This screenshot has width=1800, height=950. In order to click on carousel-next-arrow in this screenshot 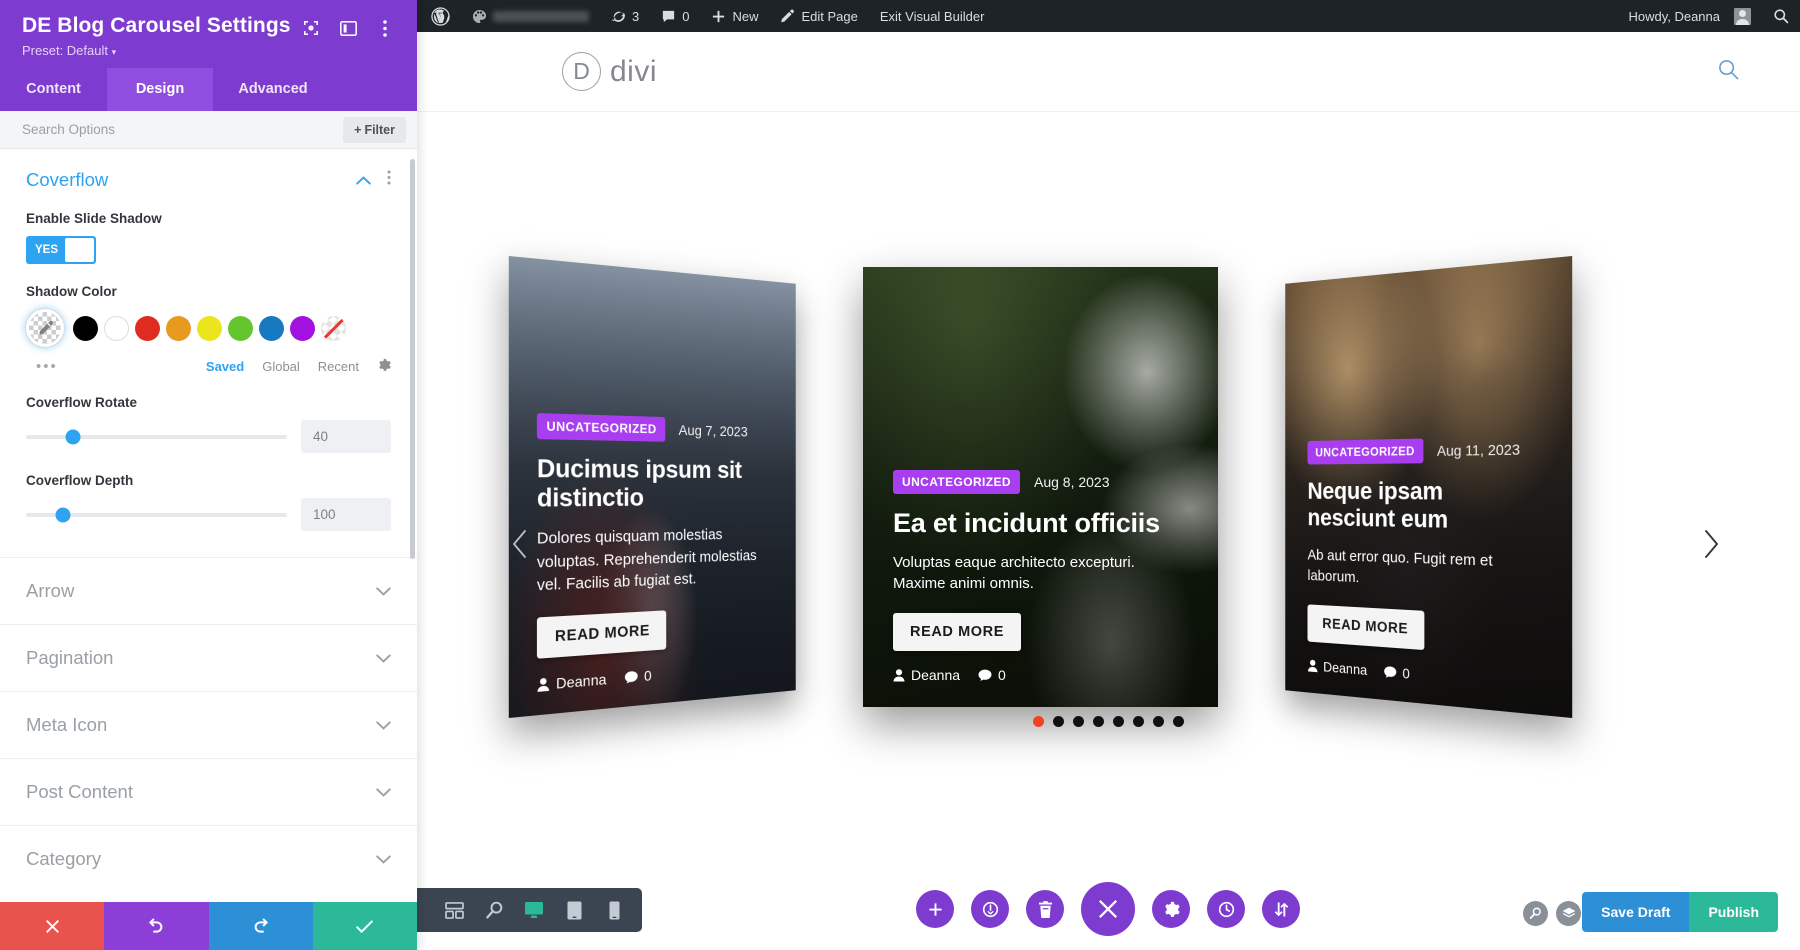, I will do `click(1711, 544)`.